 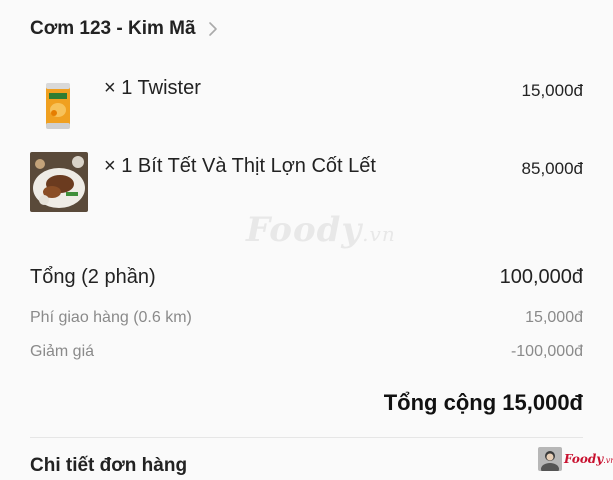 What do you see at coordinates (306, 318) in the screenshot?
I see `delivery-fee-row: Phí giao hàng (0.6 km) 15,000đ` at bounding box center [306, 318].